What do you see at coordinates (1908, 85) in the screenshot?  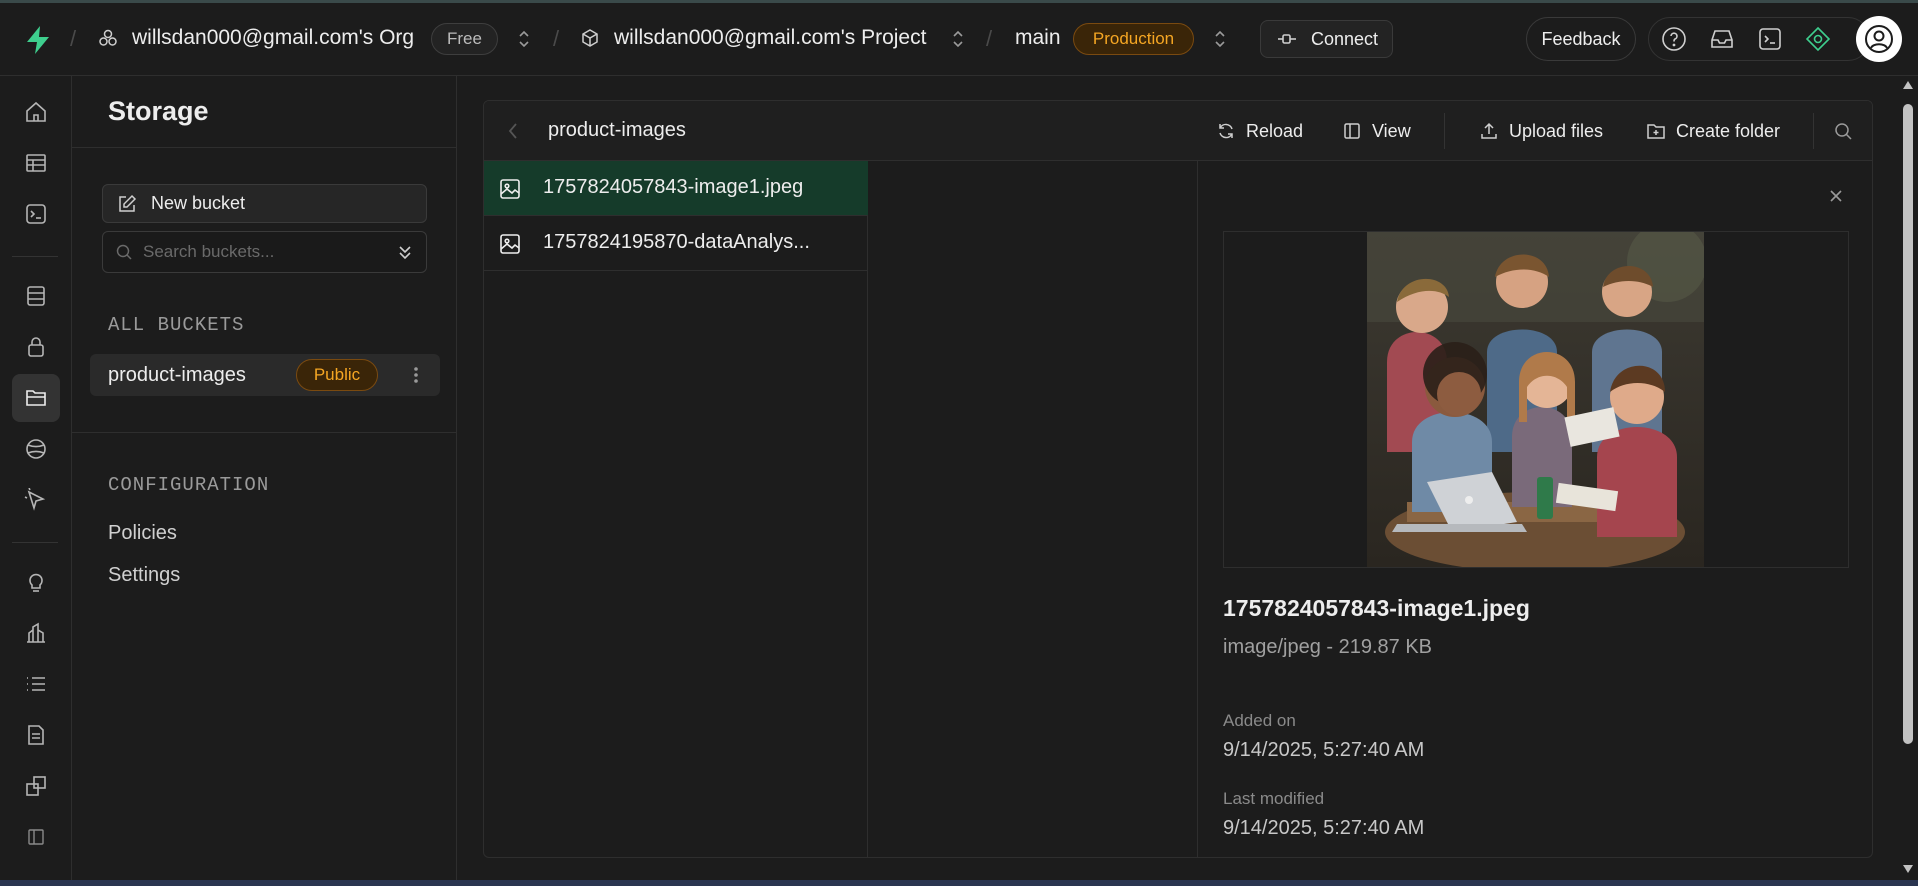 I see `scroll-up-arrow-icon` at bounding box center [1908, 85].